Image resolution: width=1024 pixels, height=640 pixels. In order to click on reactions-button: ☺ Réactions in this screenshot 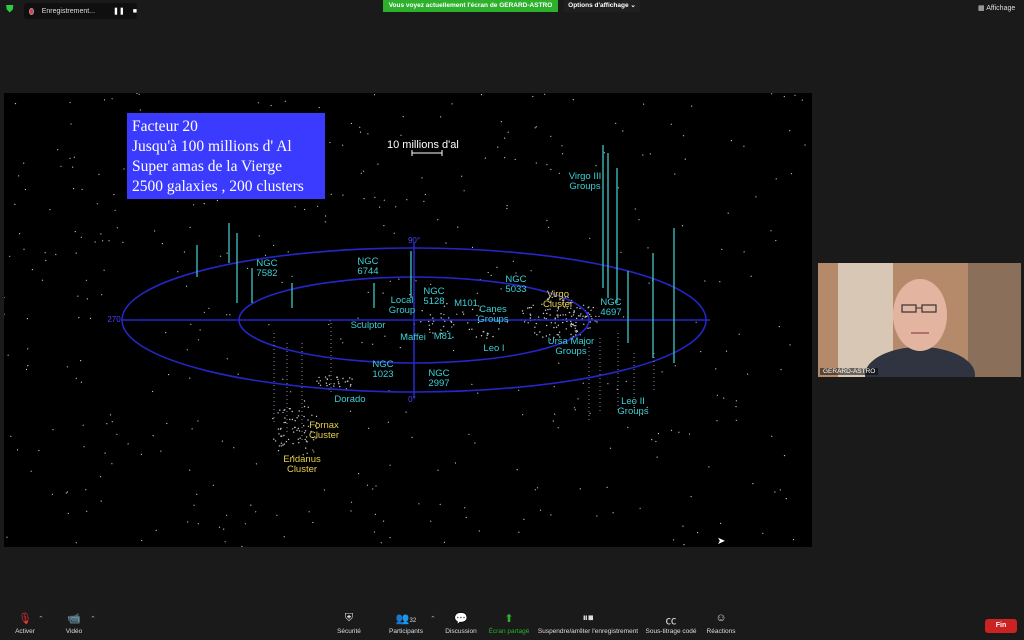, I will do `click(721, 623)`.